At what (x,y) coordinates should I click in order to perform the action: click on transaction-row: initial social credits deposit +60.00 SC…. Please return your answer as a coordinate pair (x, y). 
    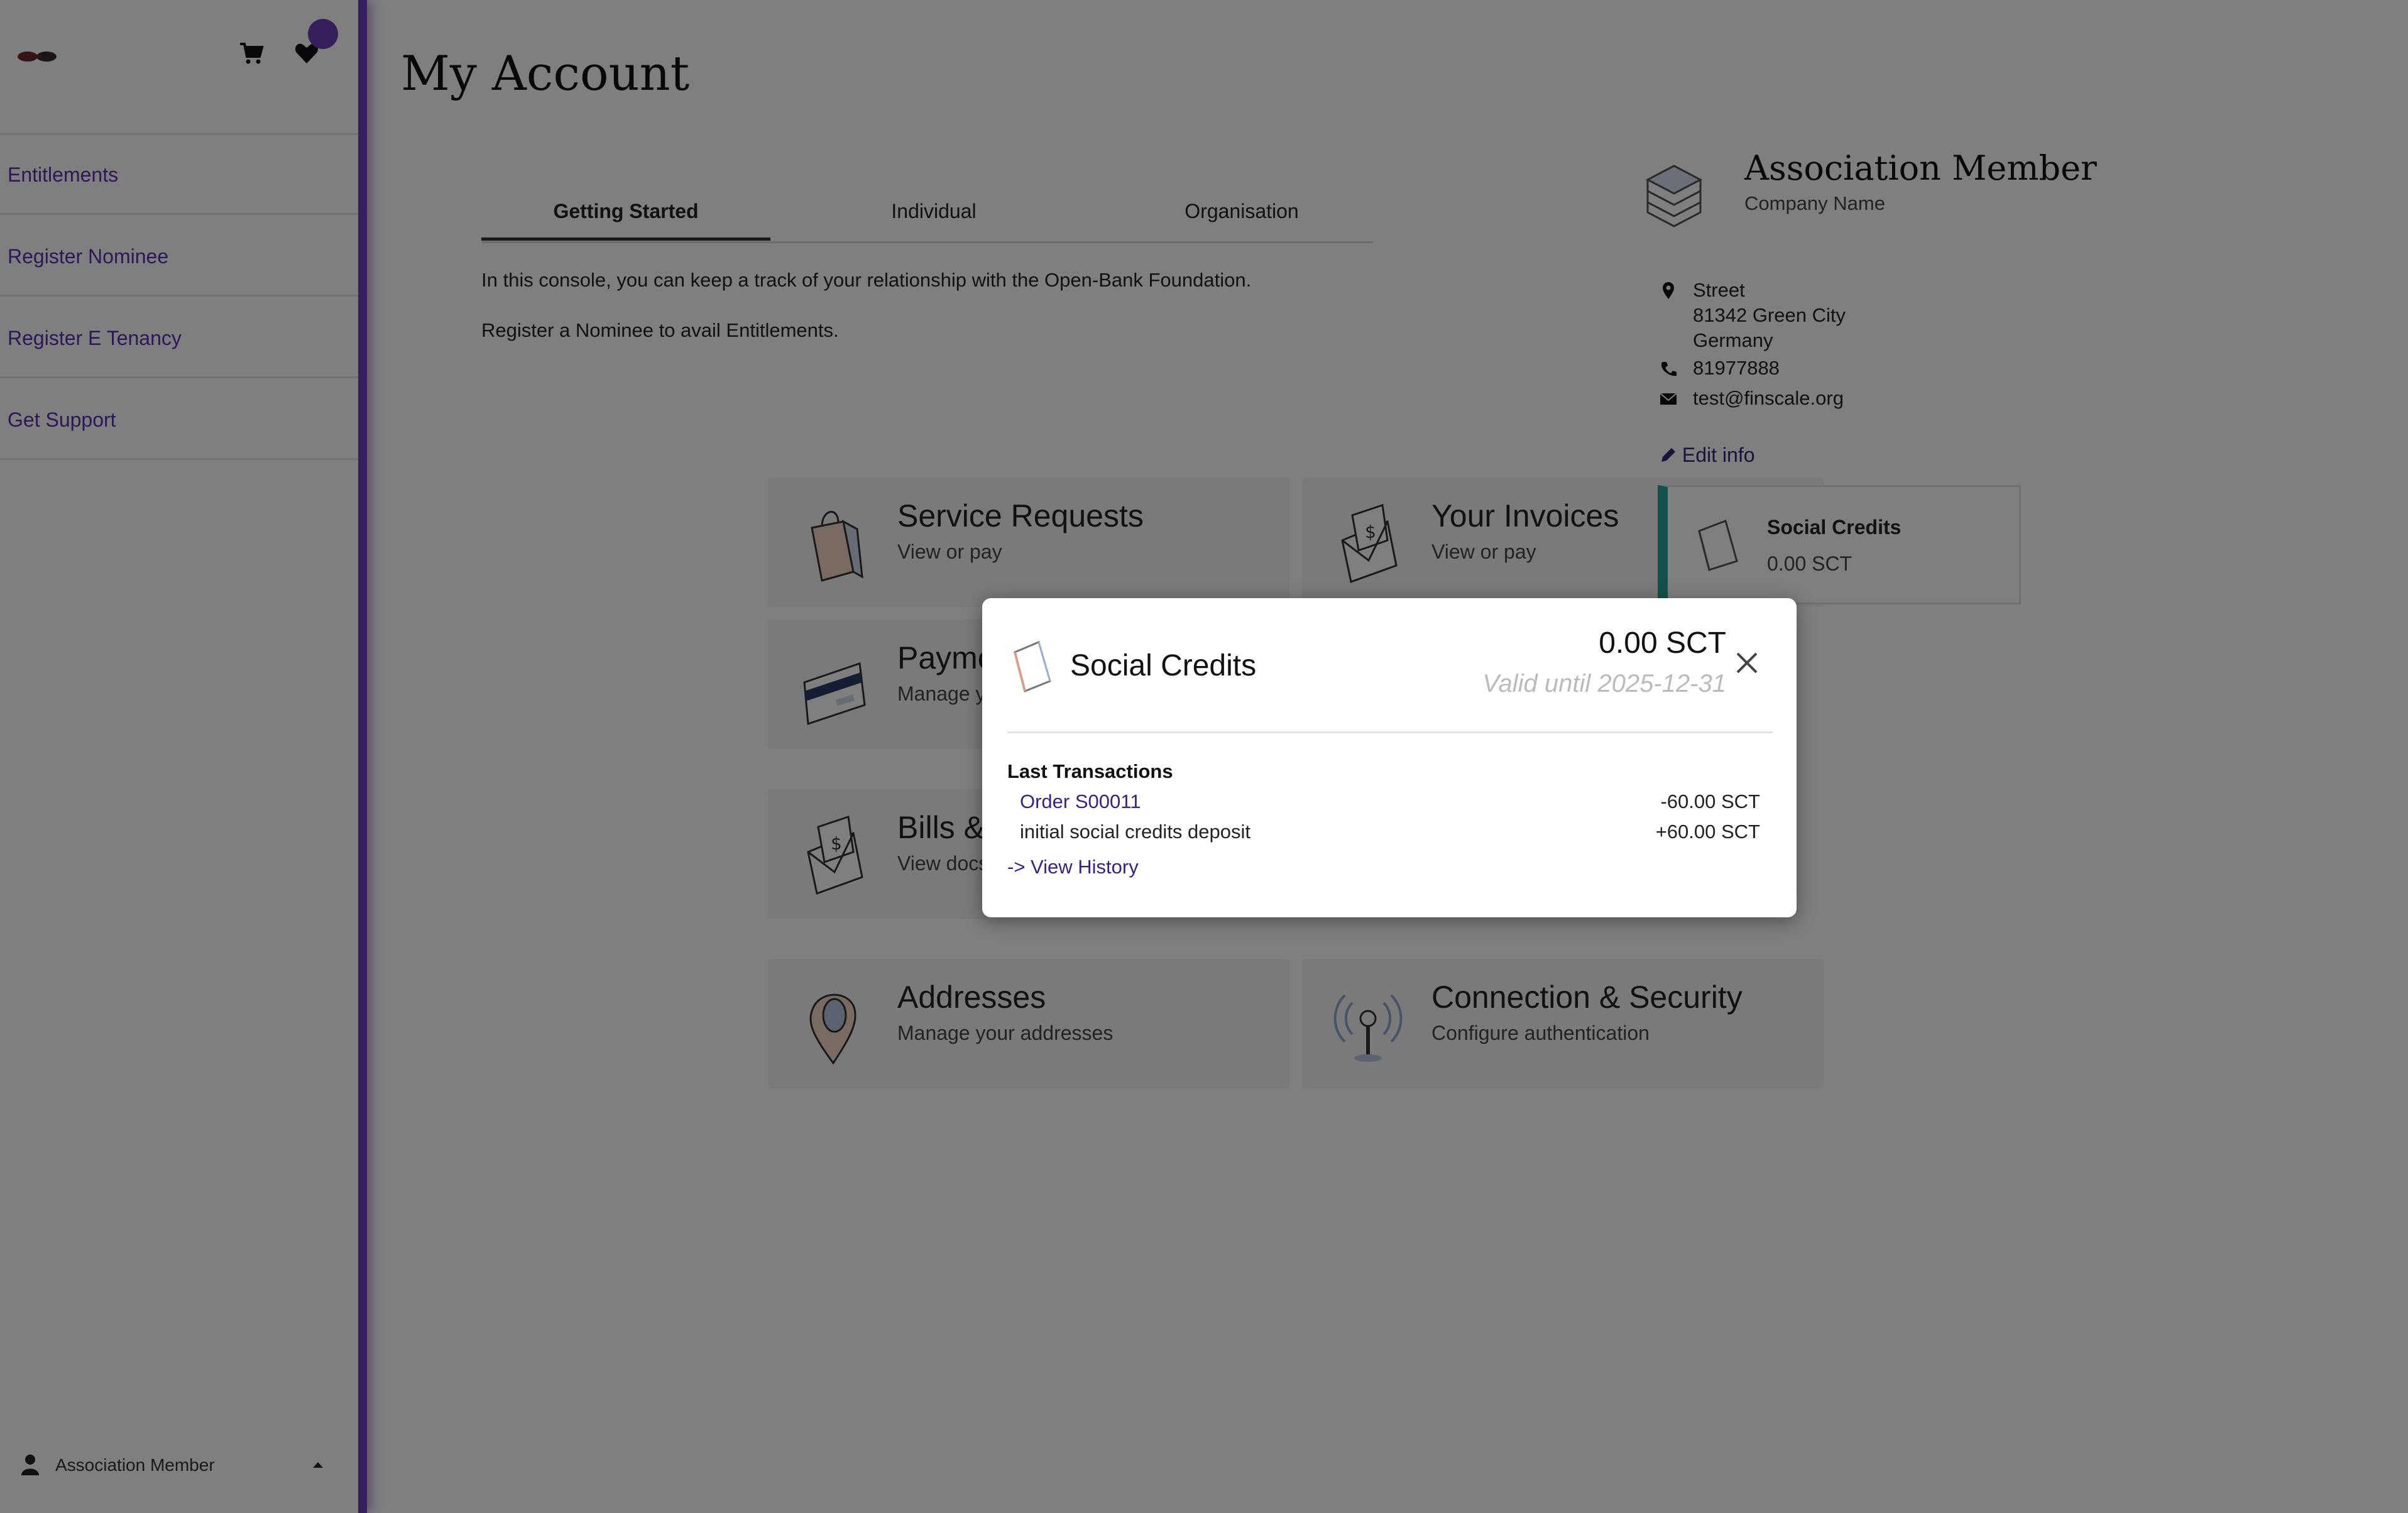
    Looking at the image, I should click on (1390, 832).